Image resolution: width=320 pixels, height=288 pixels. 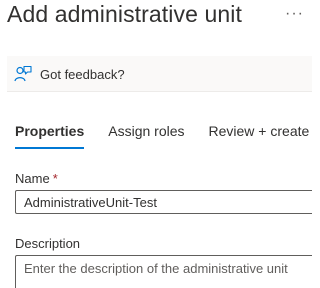 What do you see at coordinates (124, 14) in the screenshot?
I see `page-title: Add administrative unit` at bounding box center [124, 14].